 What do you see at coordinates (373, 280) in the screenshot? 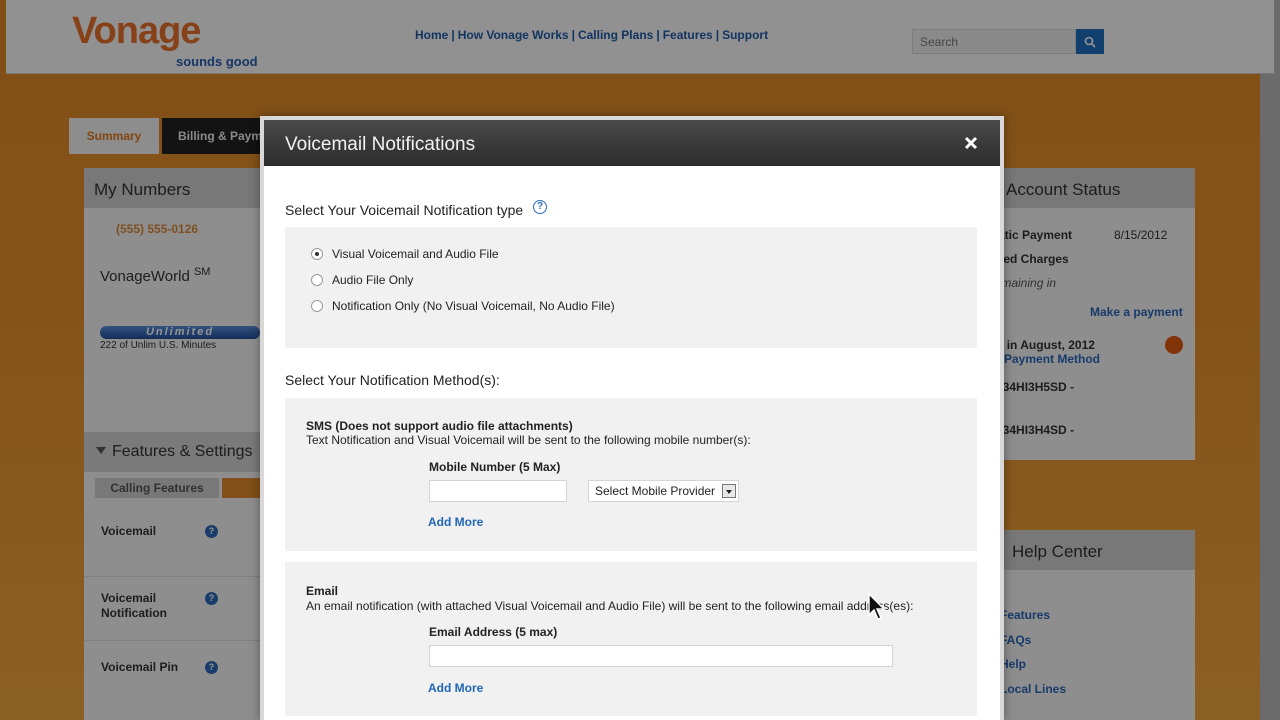
I see `radio-label: Audio File Only` at bounding box center [373, 280].